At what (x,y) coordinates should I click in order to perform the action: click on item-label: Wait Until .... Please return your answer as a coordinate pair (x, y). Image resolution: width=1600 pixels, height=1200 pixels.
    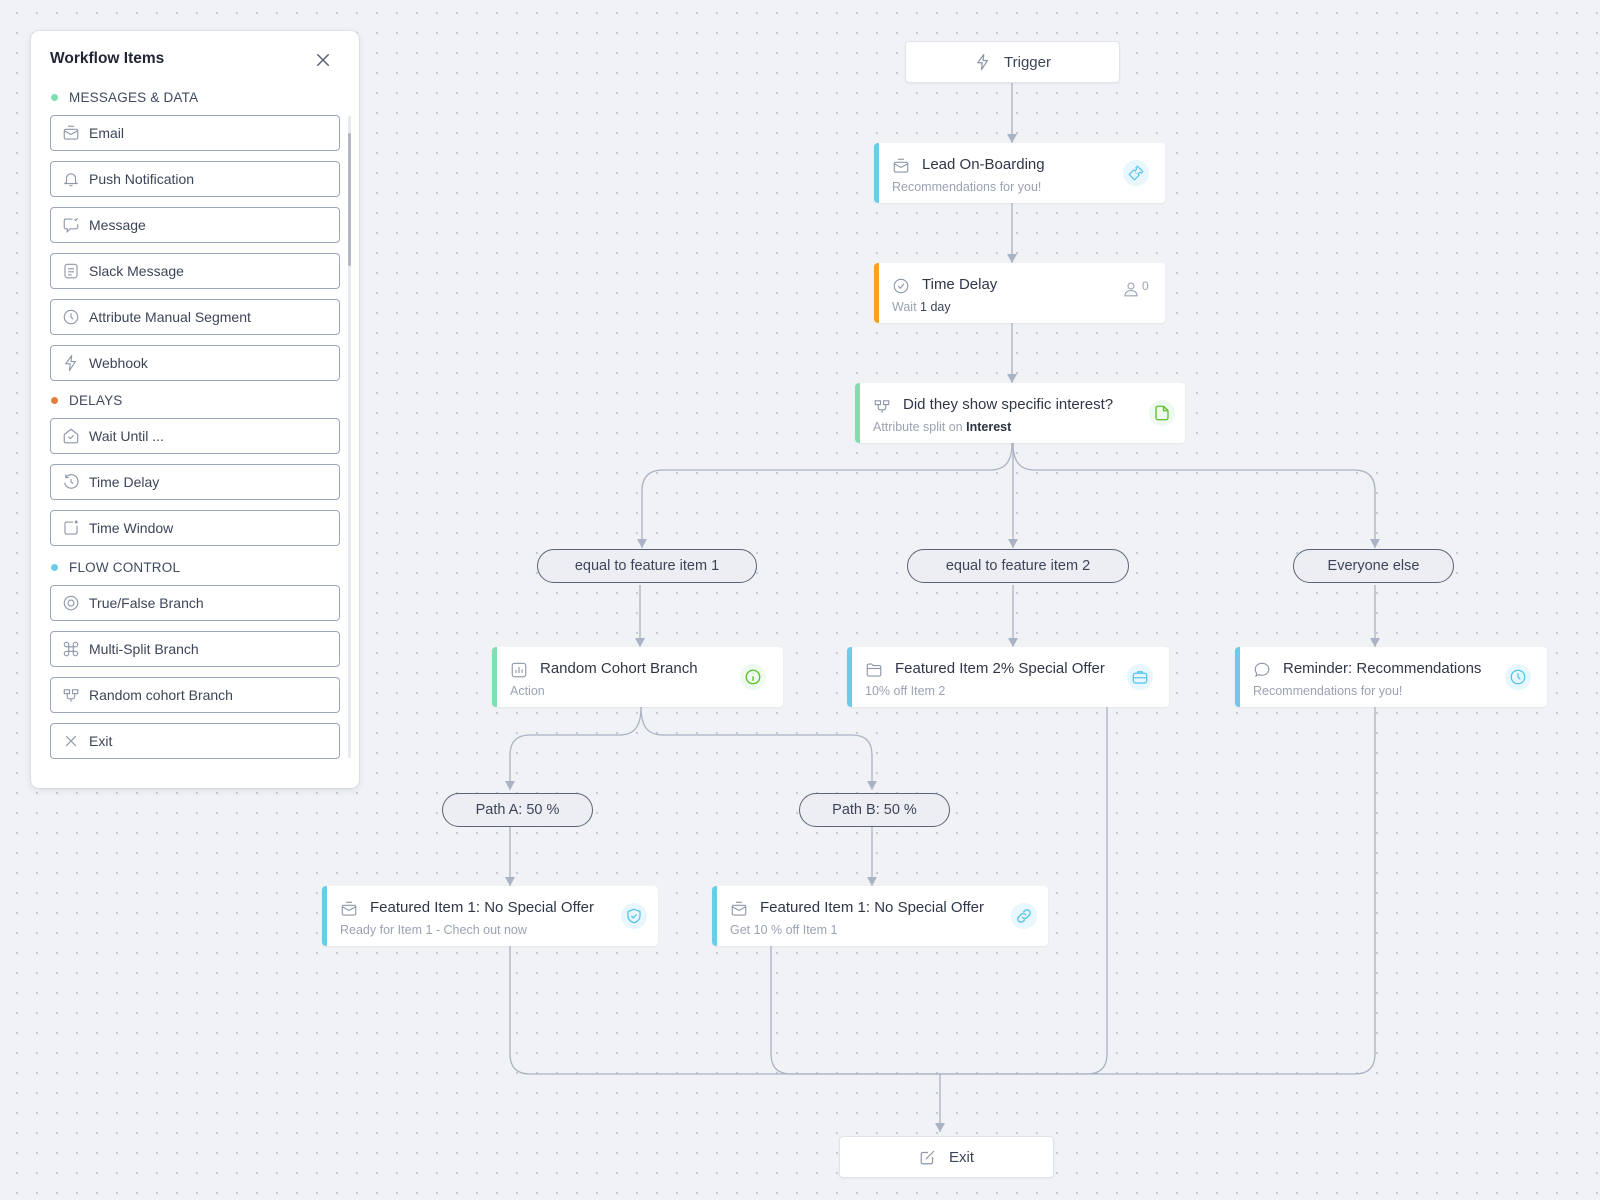
    Looking at the image, I should click on (126, 436).